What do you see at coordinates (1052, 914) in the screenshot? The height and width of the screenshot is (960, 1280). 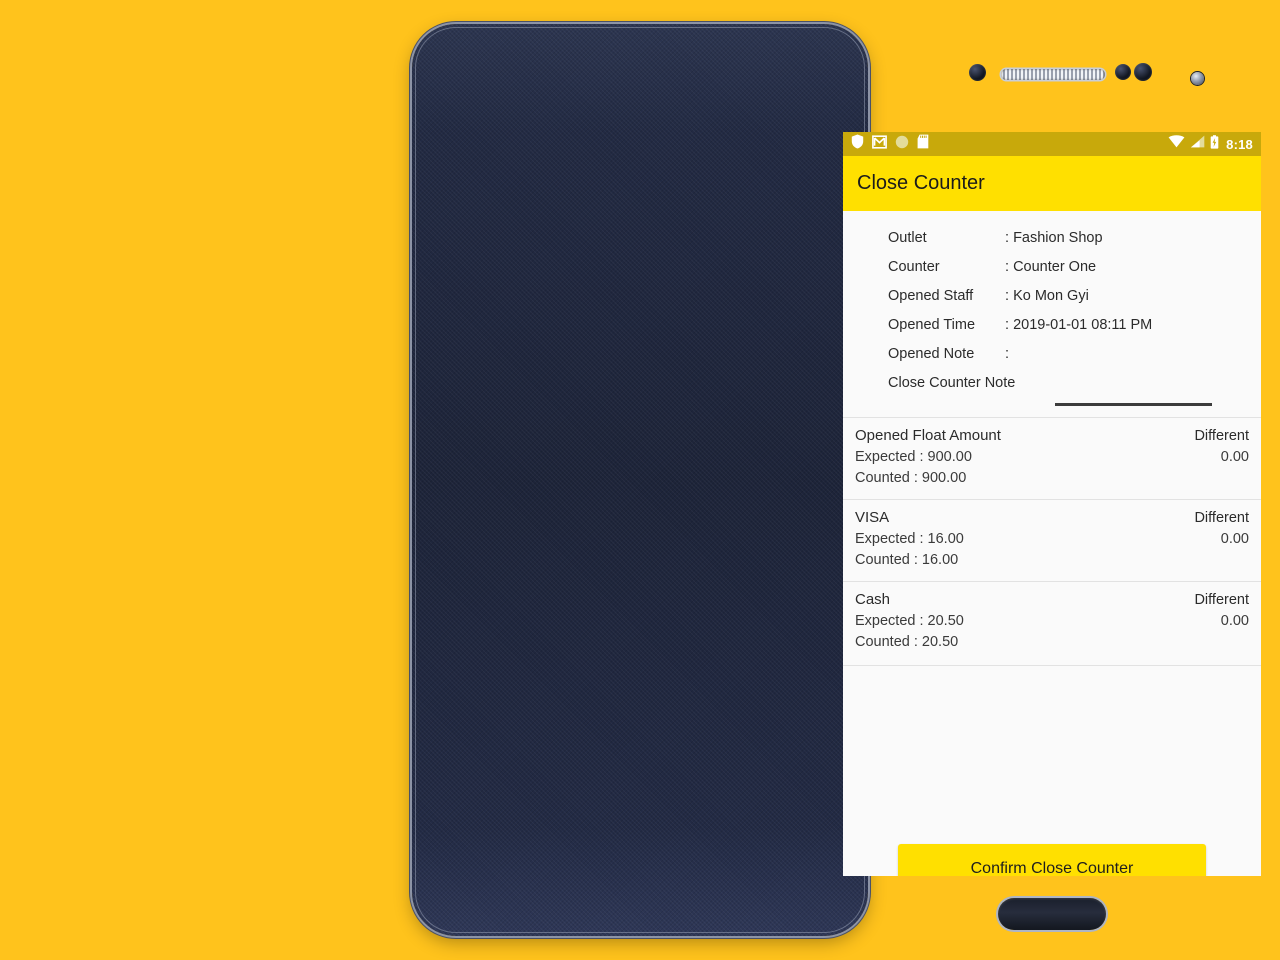 I see `hardware-home-button` at bounding box center [1052, 914].